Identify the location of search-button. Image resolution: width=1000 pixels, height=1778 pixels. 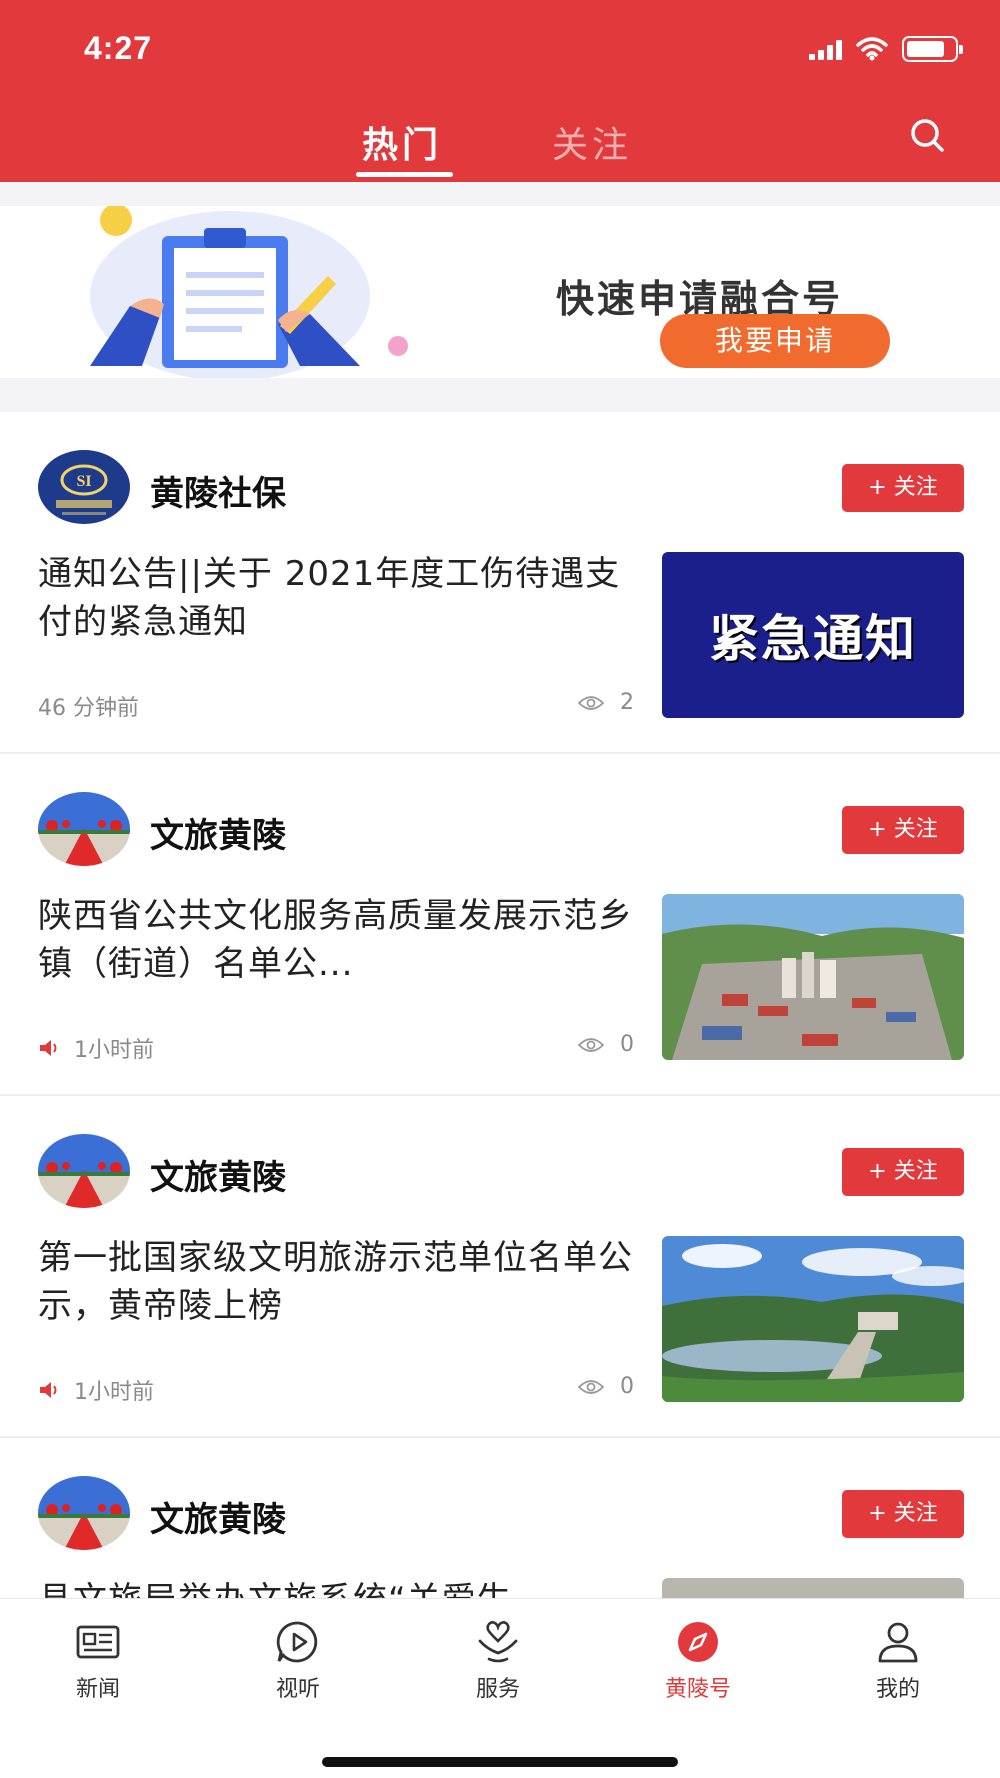
(928, 136).